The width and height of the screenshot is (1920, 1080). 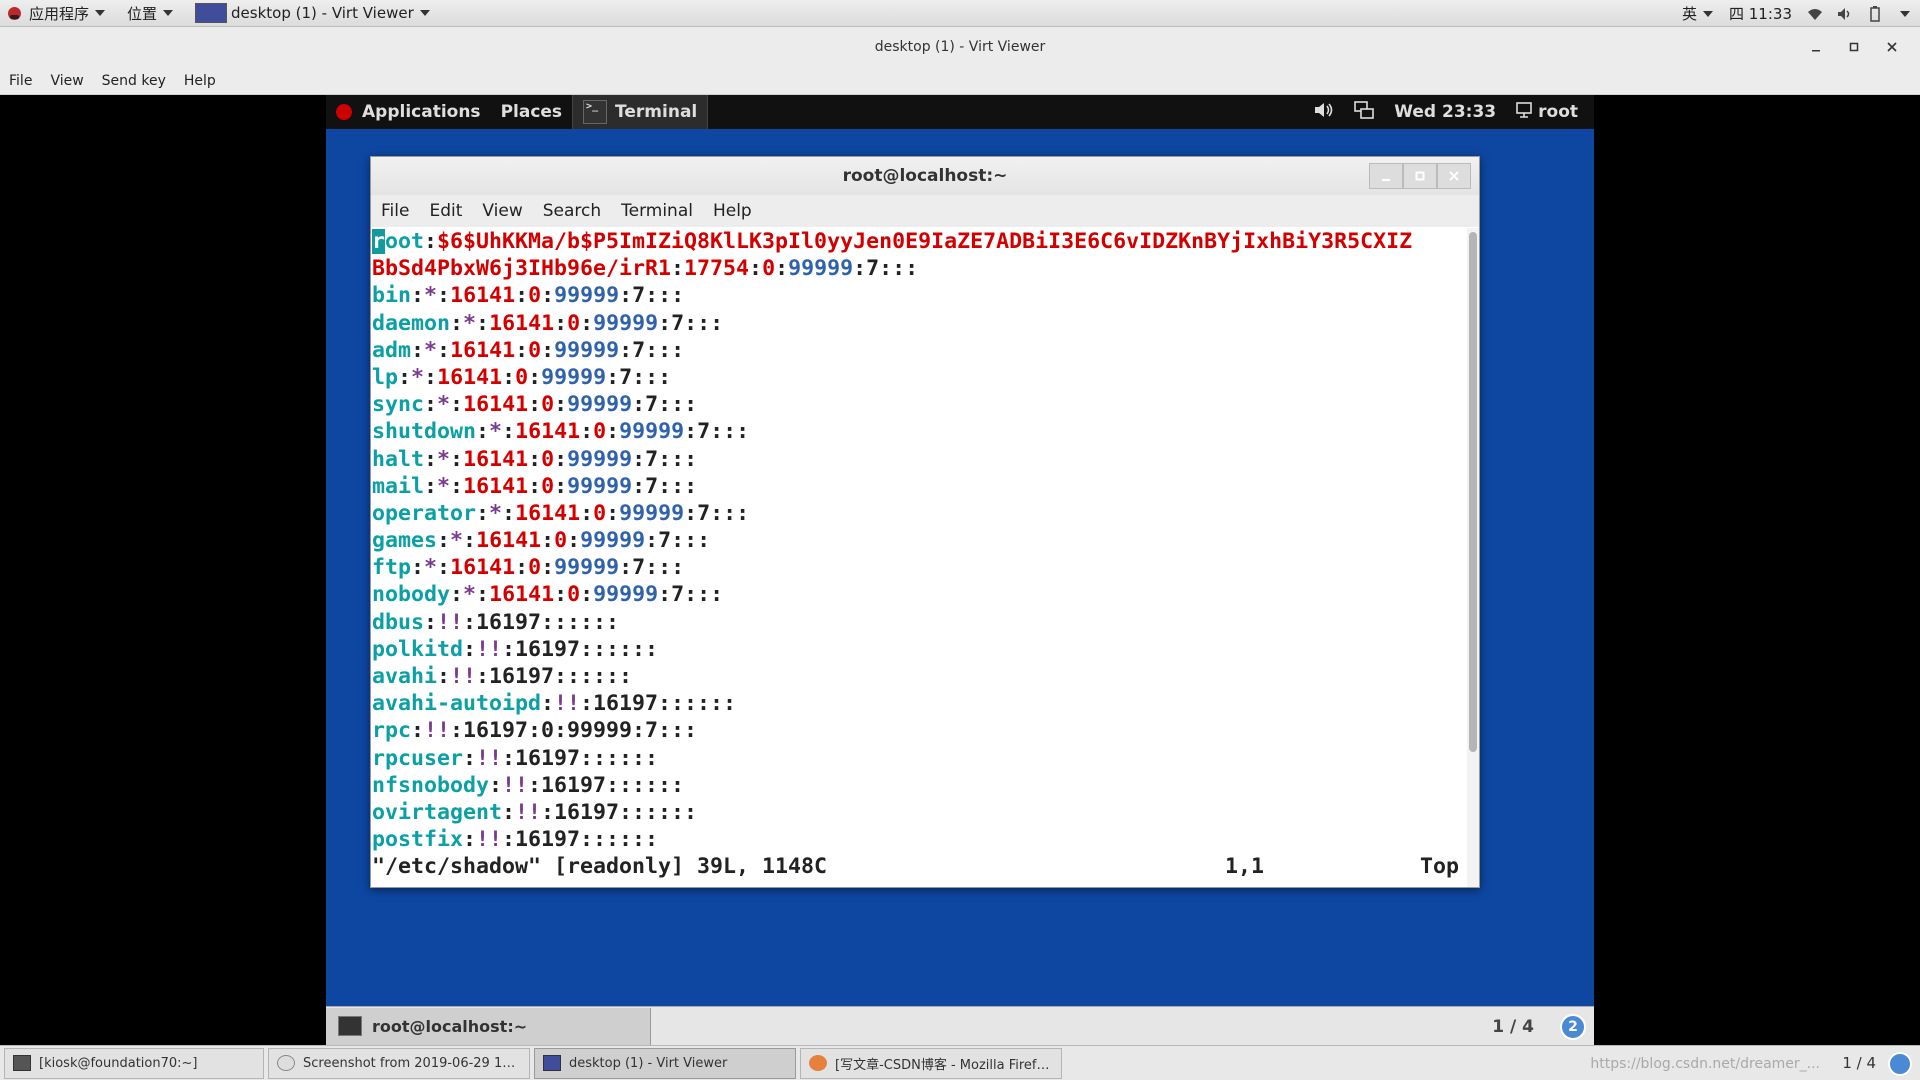 I want to click on guest-terminal-label: Terminal, so click(x=656, y=112).